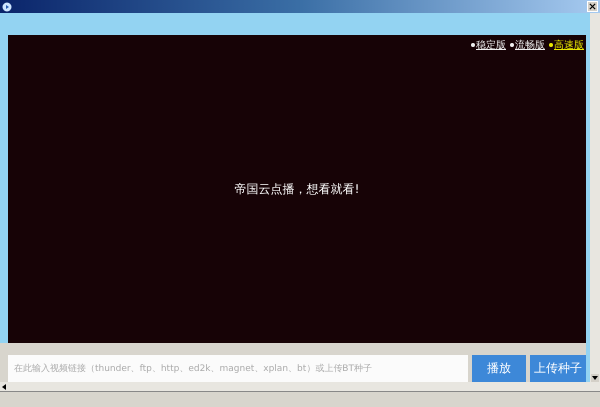  I want to click on url-input-field: 在此输入视频链接（thunder、ftp、http、ed2k、magnet、xplan、bt）或上传BT种子, so click(238, 368).